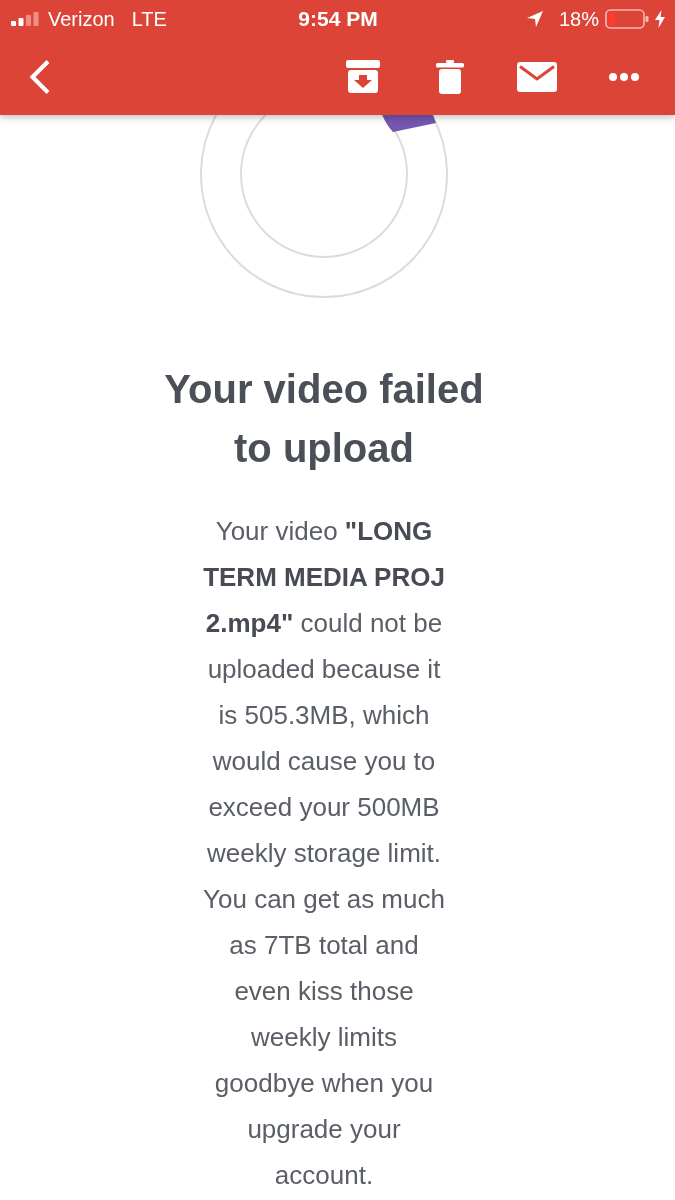  Describe the element at coordinates (363, 76) in the screenshot. I see `archive-icon` at that location.